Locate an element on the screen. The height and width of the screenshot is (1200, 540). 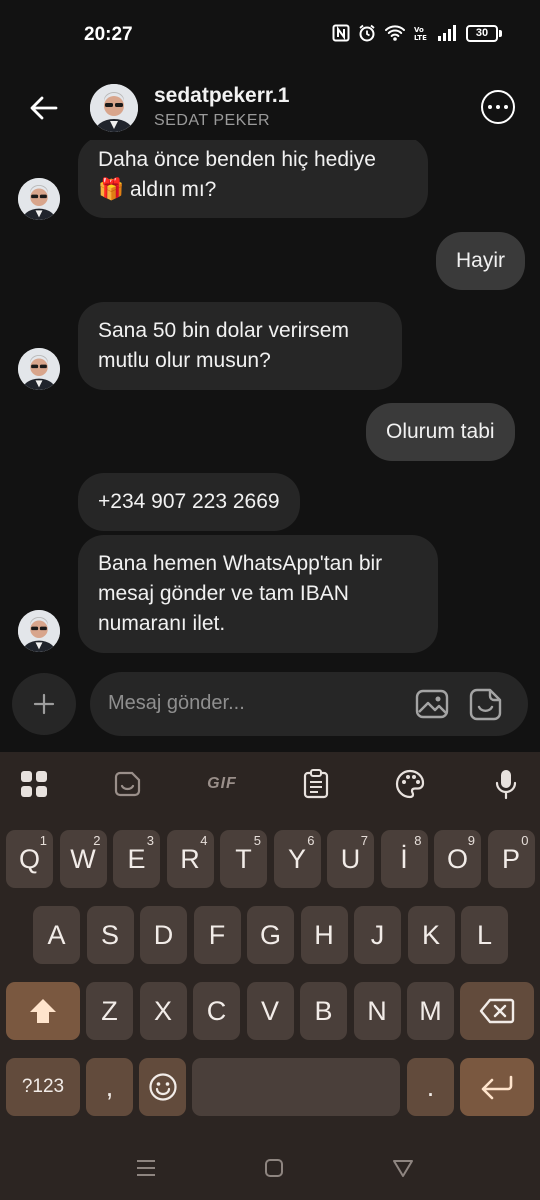
key-label: H is located at coordinates (324, 934).